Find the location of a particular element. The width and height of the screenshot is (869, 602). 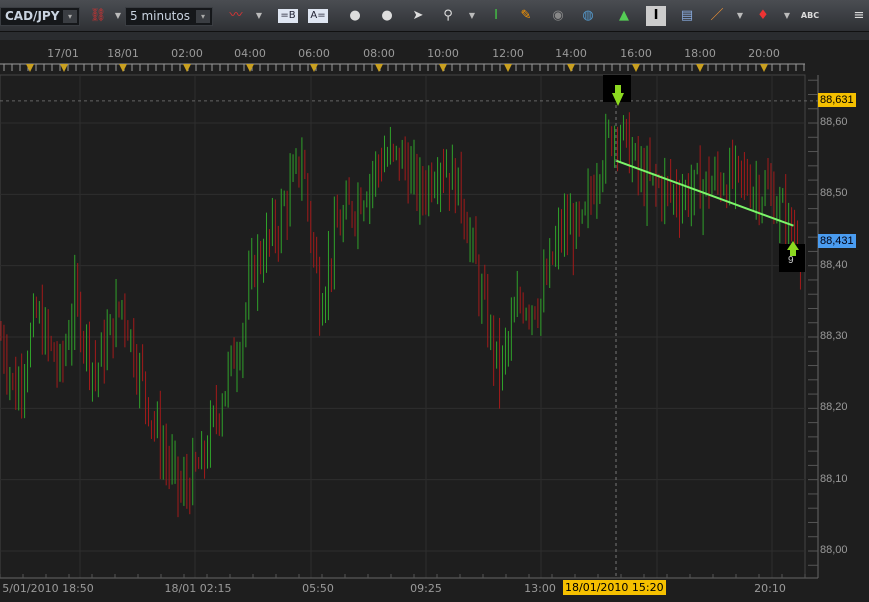

marker-count: 9 is located at coordinates (791, 260).